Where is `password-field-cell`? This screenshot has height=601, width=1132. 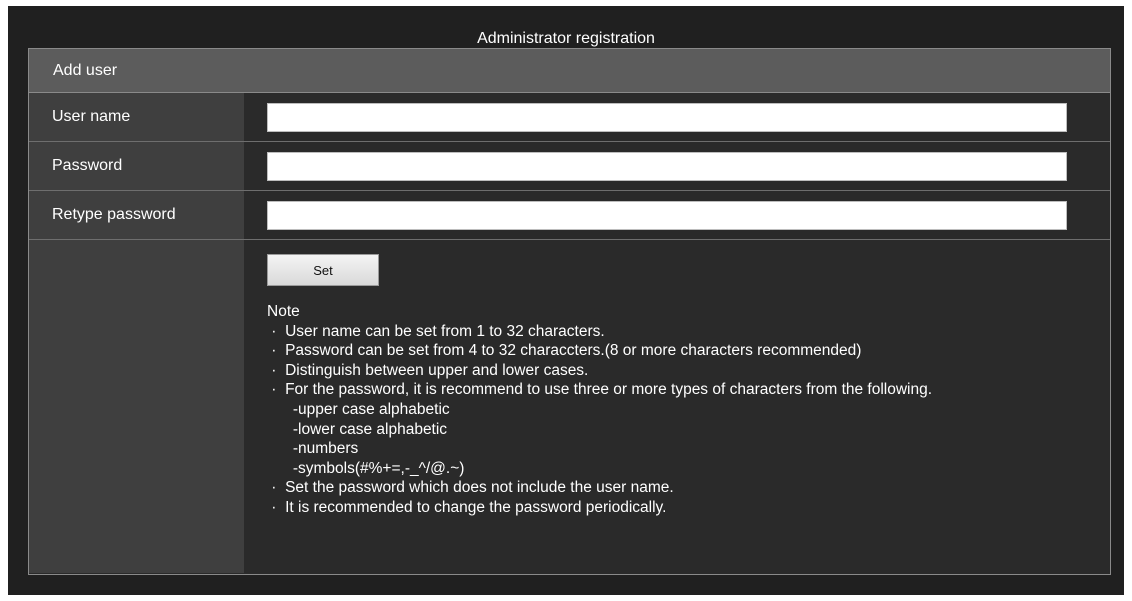 password-field-cell is located at coordinates (677, 166).